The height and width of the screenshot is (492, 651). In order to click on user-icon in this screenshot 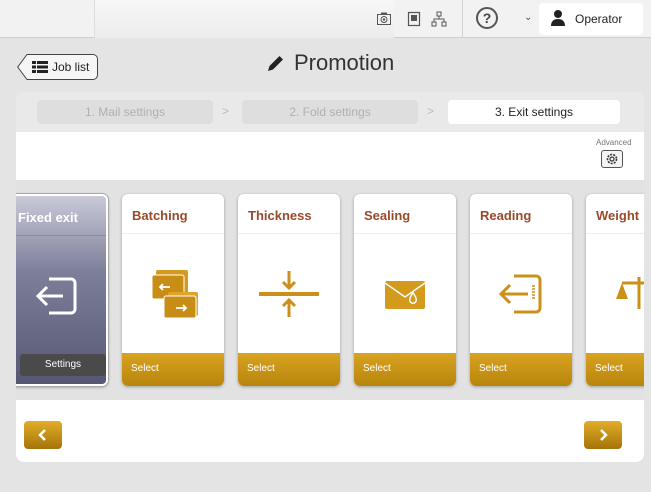, I will do `click(558, 18)`.